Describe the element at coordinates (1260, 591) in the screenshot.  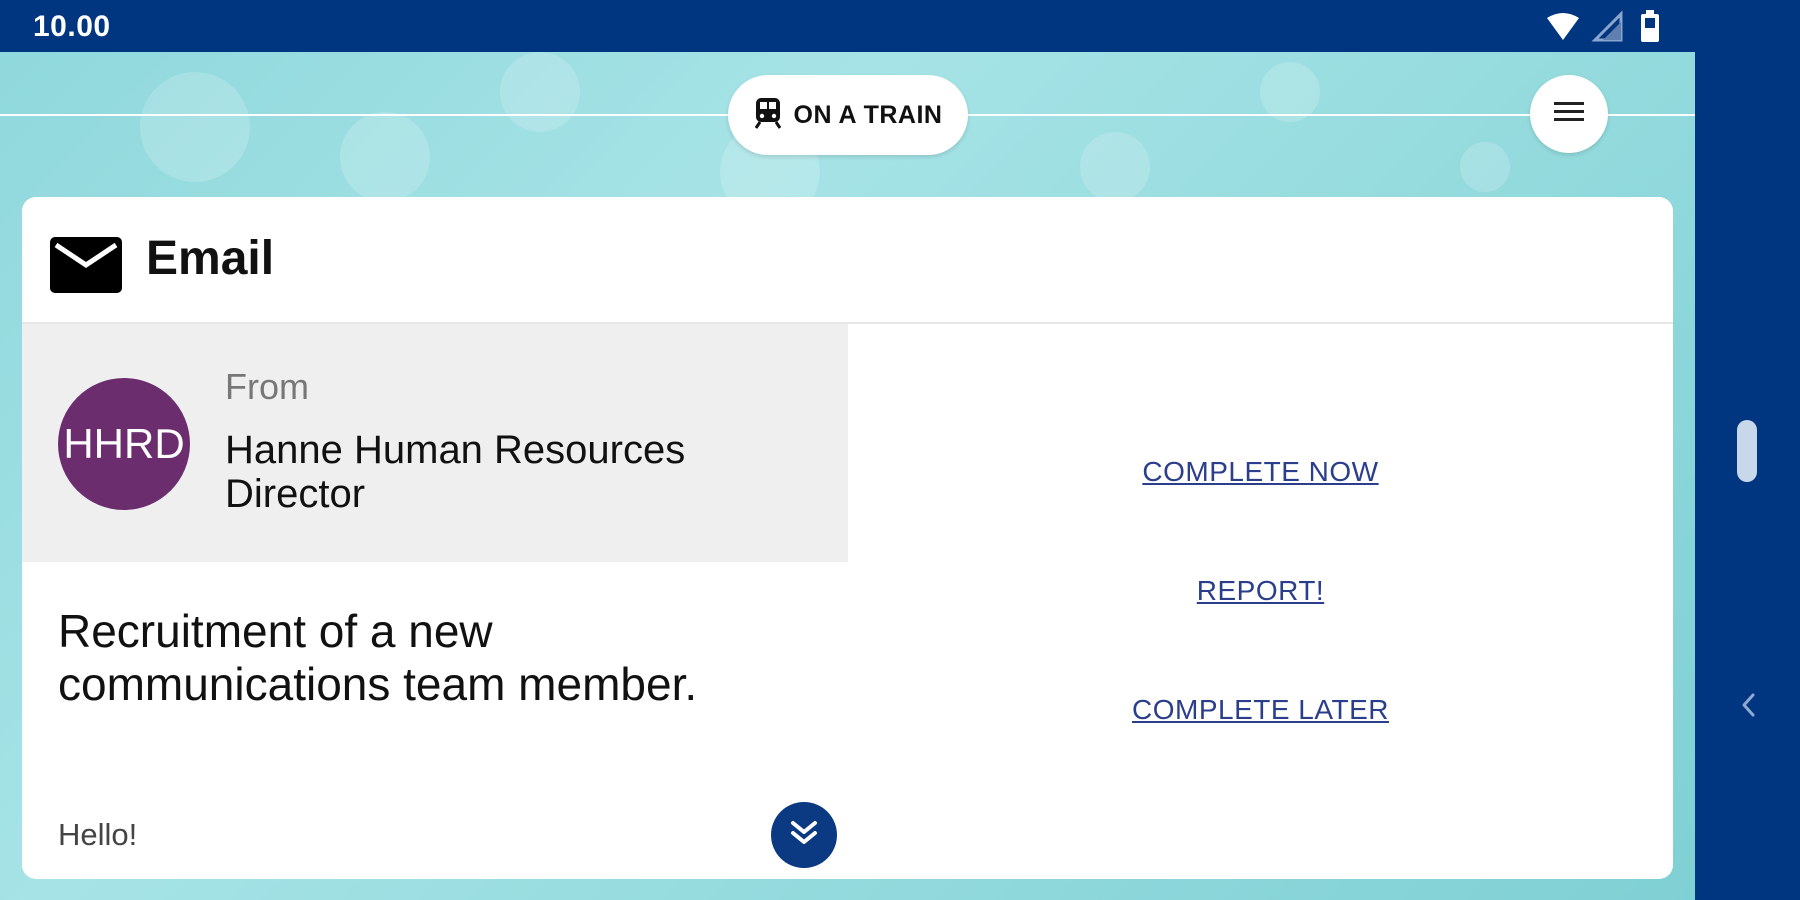
I see `report-link: REPORT!` at that location.